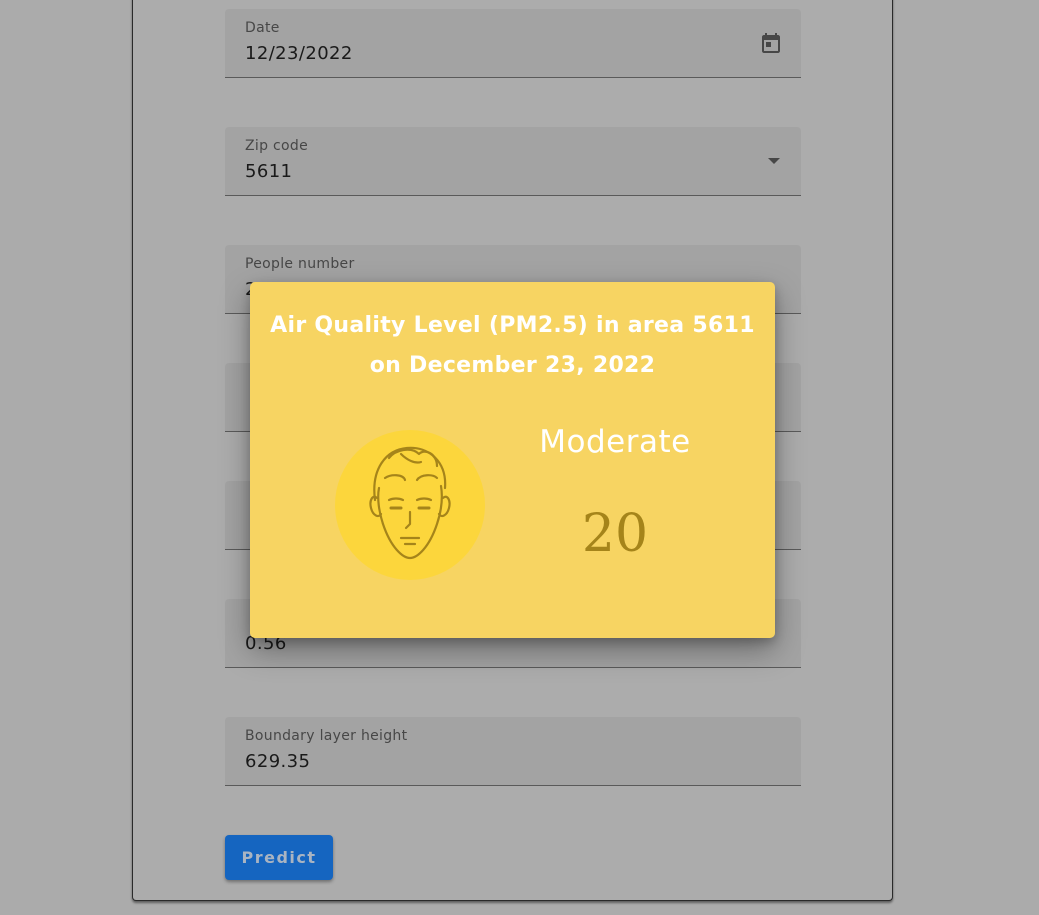 This screenshot has height=915, width=1039. I want to click on date-label: Date, so click(262, 28).